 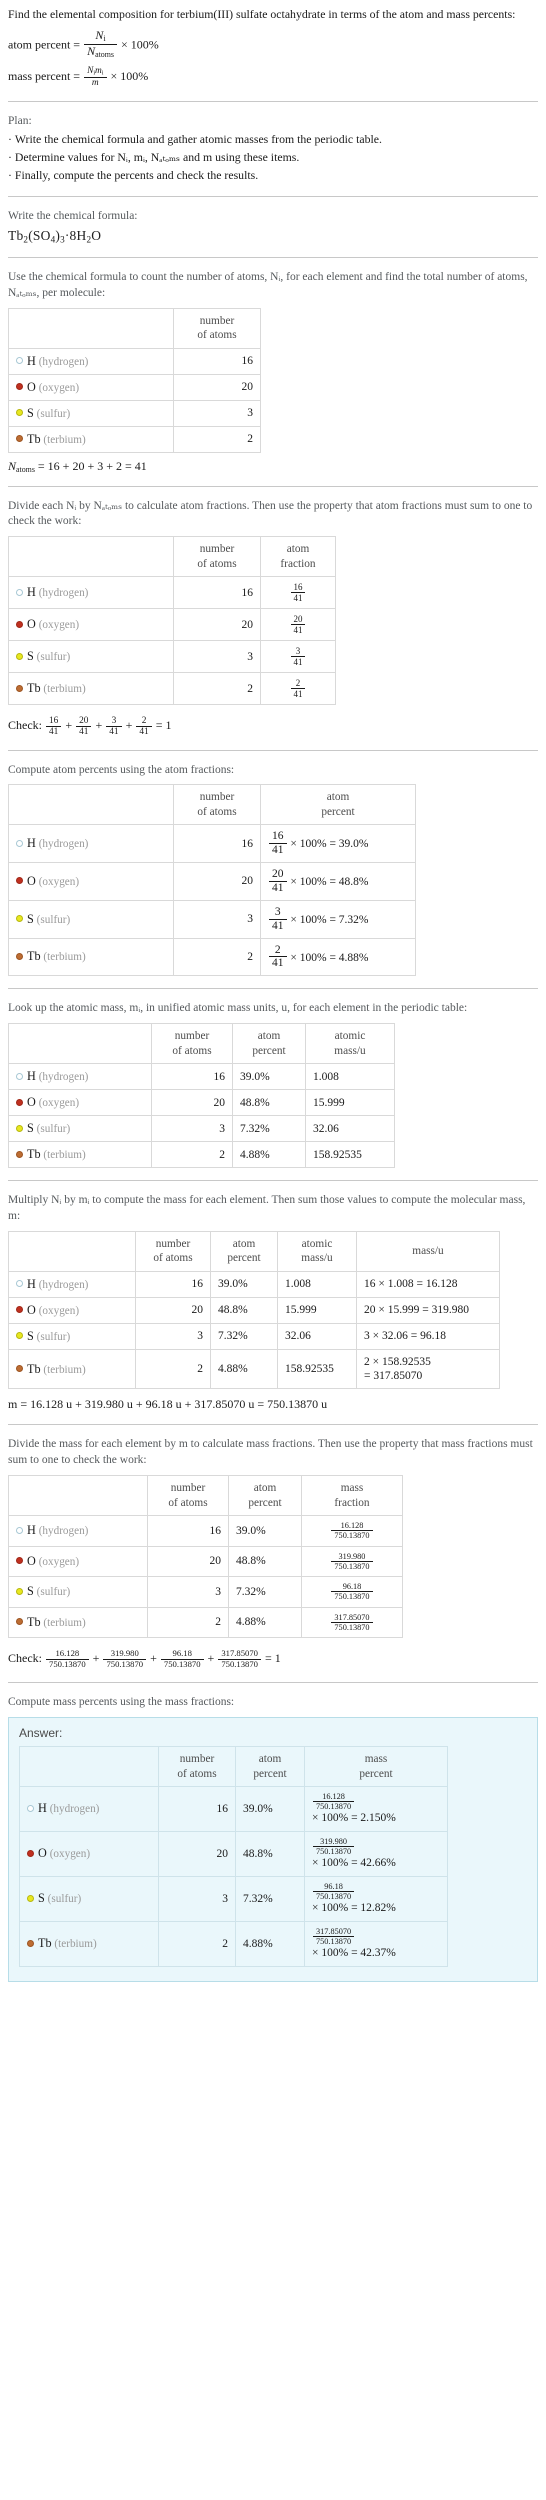 I want to click on mass-calc-h: 16 × 1.008 = 16.128, so click(x=428, y=1284).